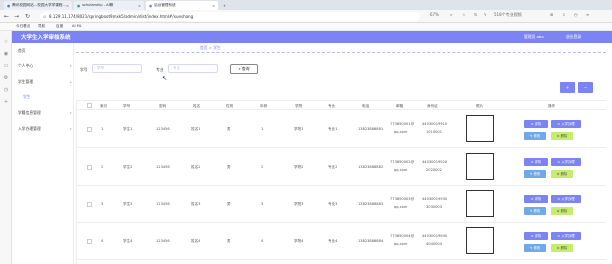 This screenshot has width=612, height=264. Describe the element at coordinates (6, 16) in the screenshot. I see `back-icon: ←` at that location.